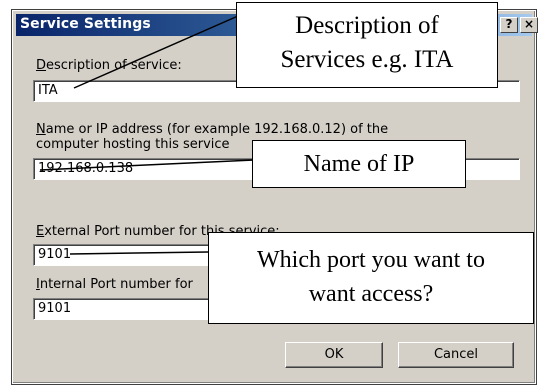 This screenshot has width=540, height=388. Describe the element at coordinates (359, 164) in the screenshot. I see `ip-callout: Name of IP` at that location.